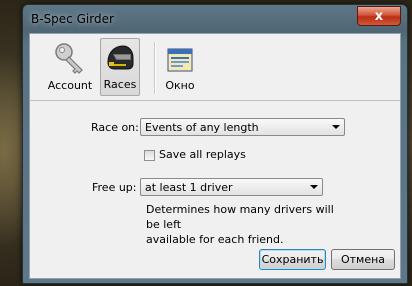  Describe the element at coordinates (180, 60) in the screenshot. I see `window-settings-icon` at that location.